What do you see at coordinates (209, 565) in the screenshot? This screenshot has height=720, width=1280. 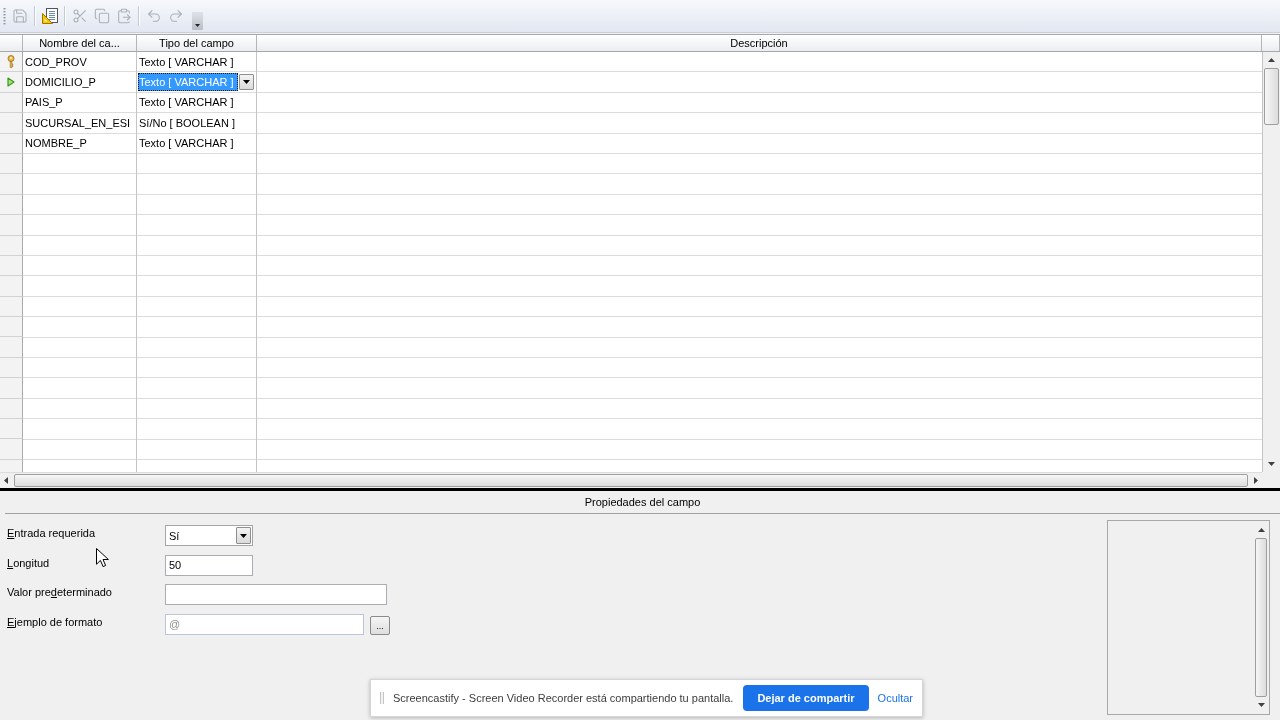 I see `input-field: 50` at bounding box center [209, 565].